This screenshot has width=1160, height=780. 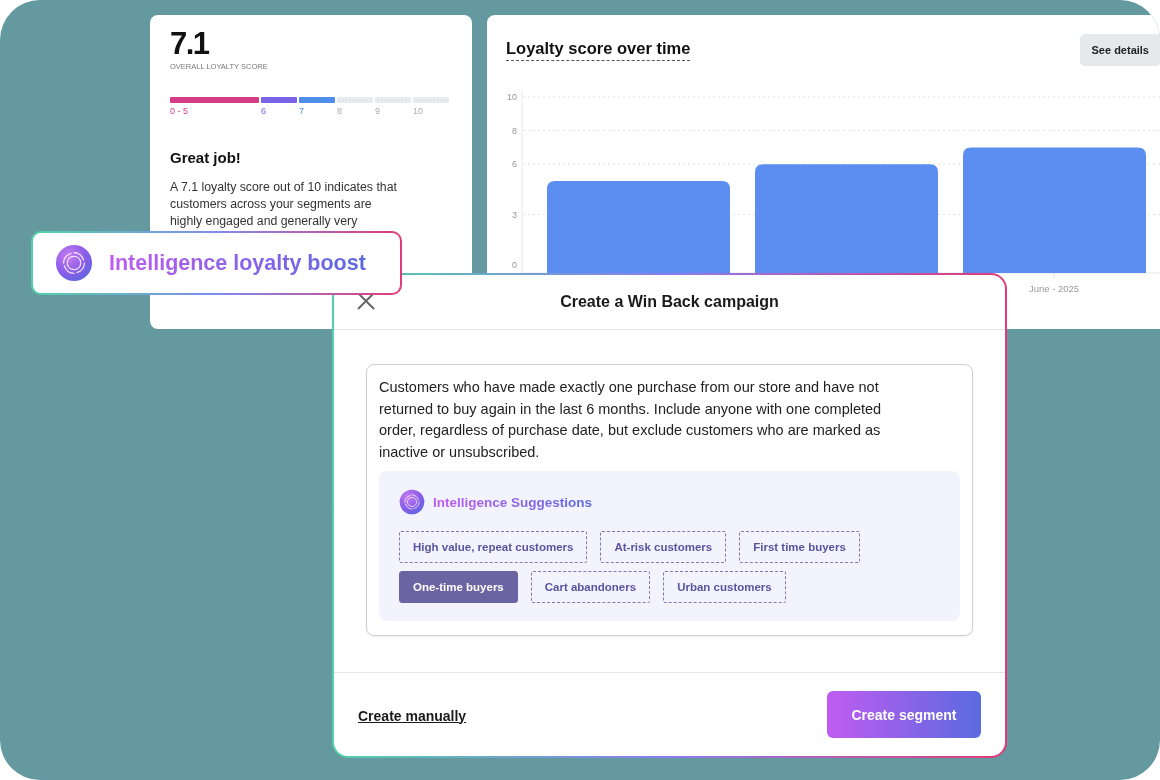 I want to click on score-value: 7.1, so click(x=190, y=44).